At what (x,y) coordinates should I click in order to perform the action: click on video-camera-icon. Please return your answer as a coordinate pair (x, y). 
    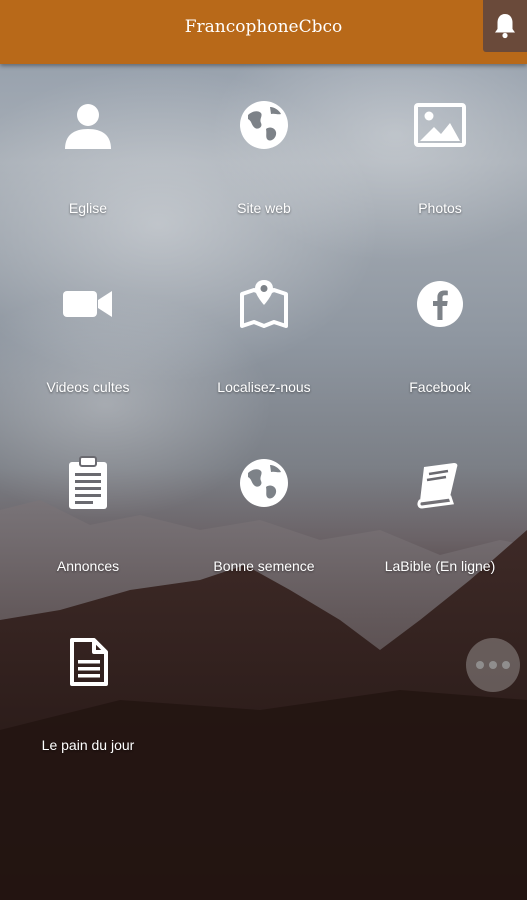
    Looking at the image, I should click on (87, 304).